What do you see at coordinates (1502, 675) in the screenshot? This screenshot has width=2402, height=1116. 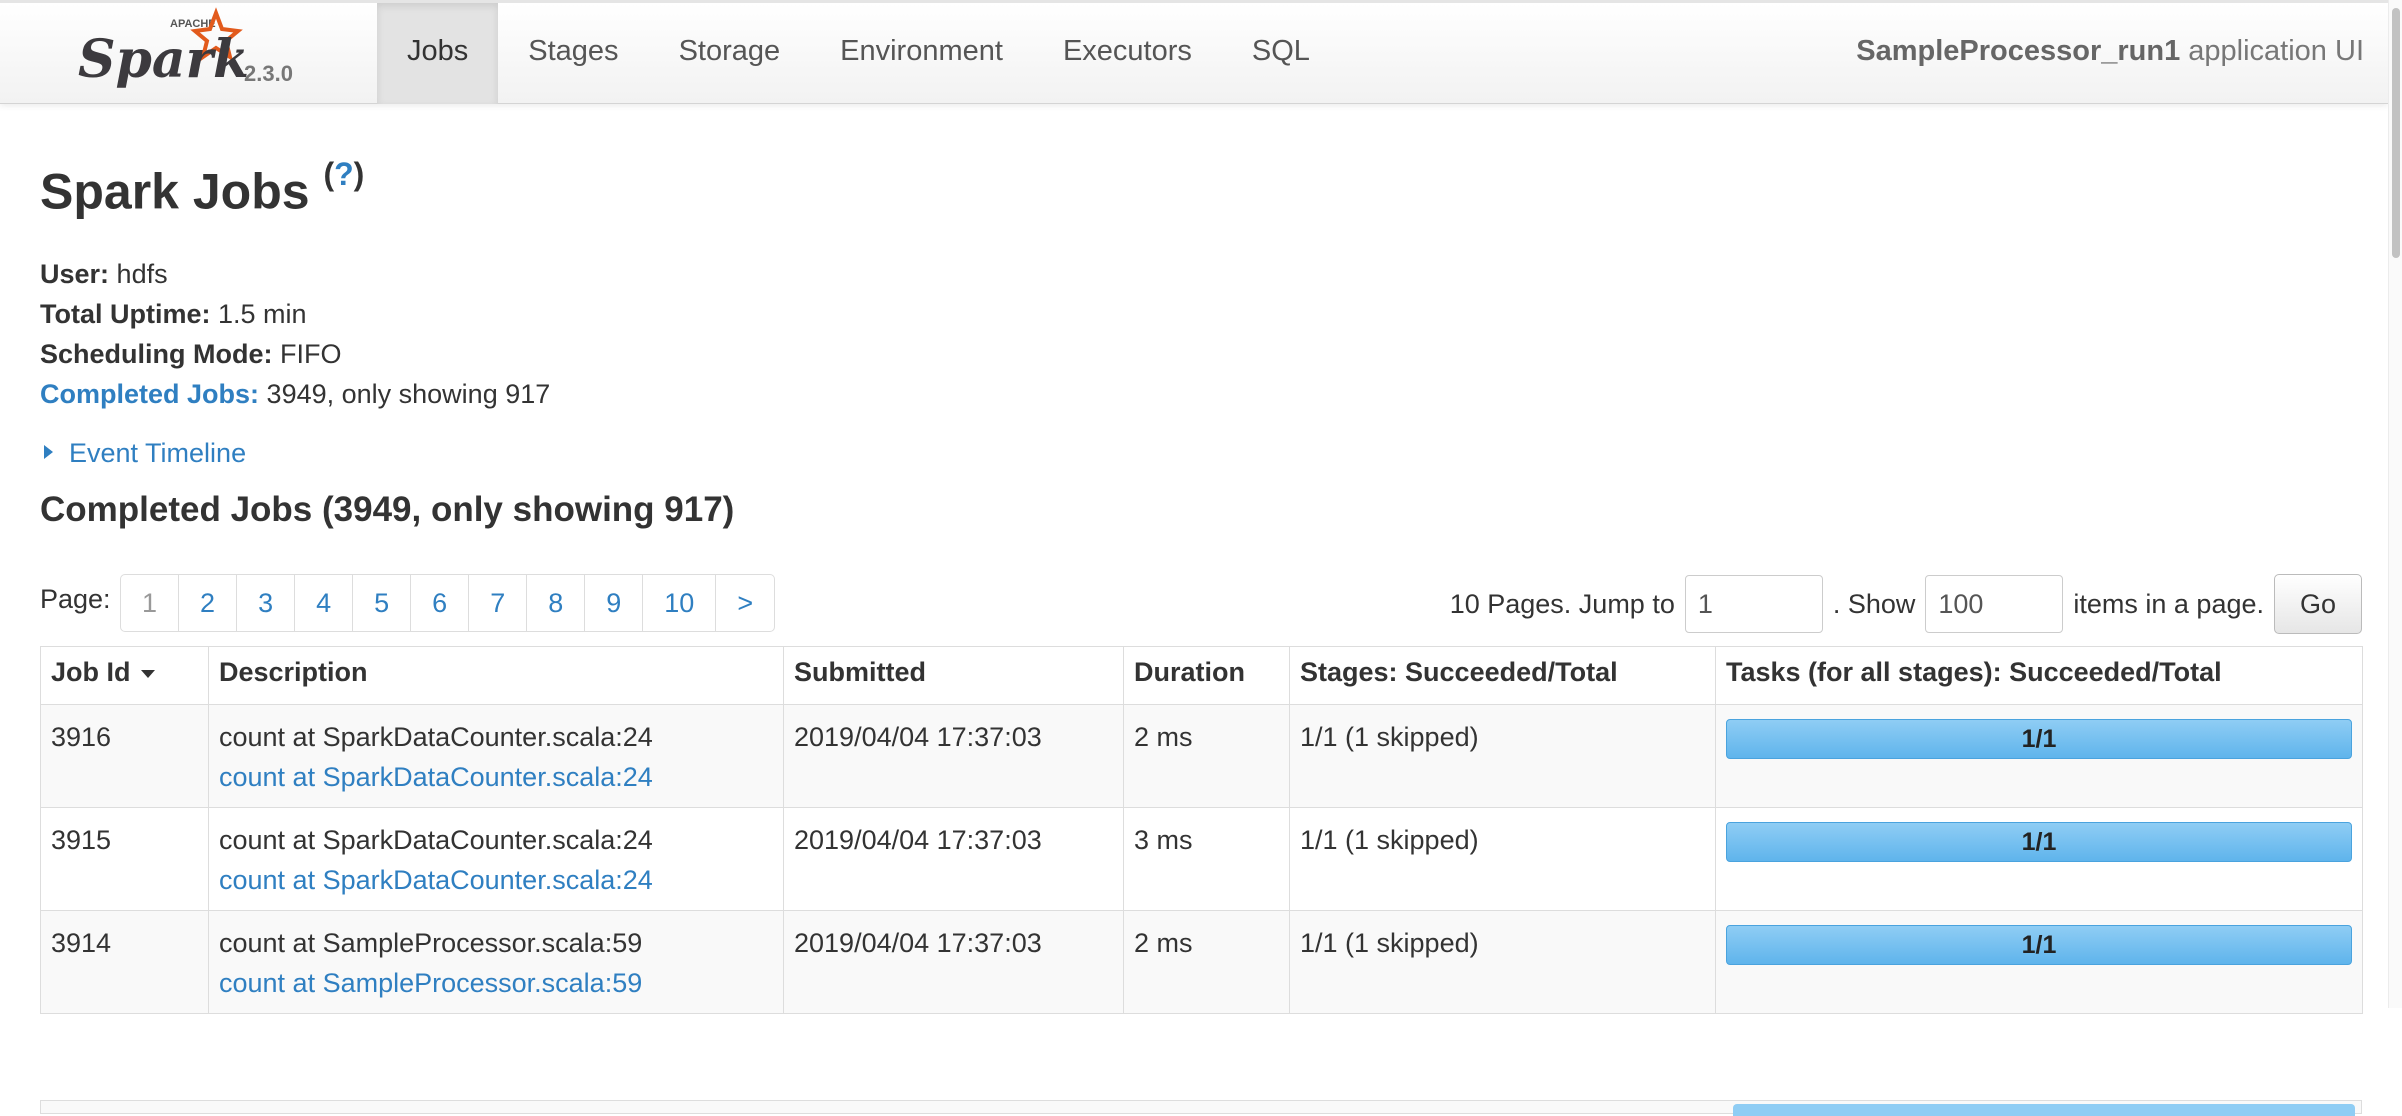 I see `header-stages: Stages: Succeeded/Total` at bounding box center [1502, 675].